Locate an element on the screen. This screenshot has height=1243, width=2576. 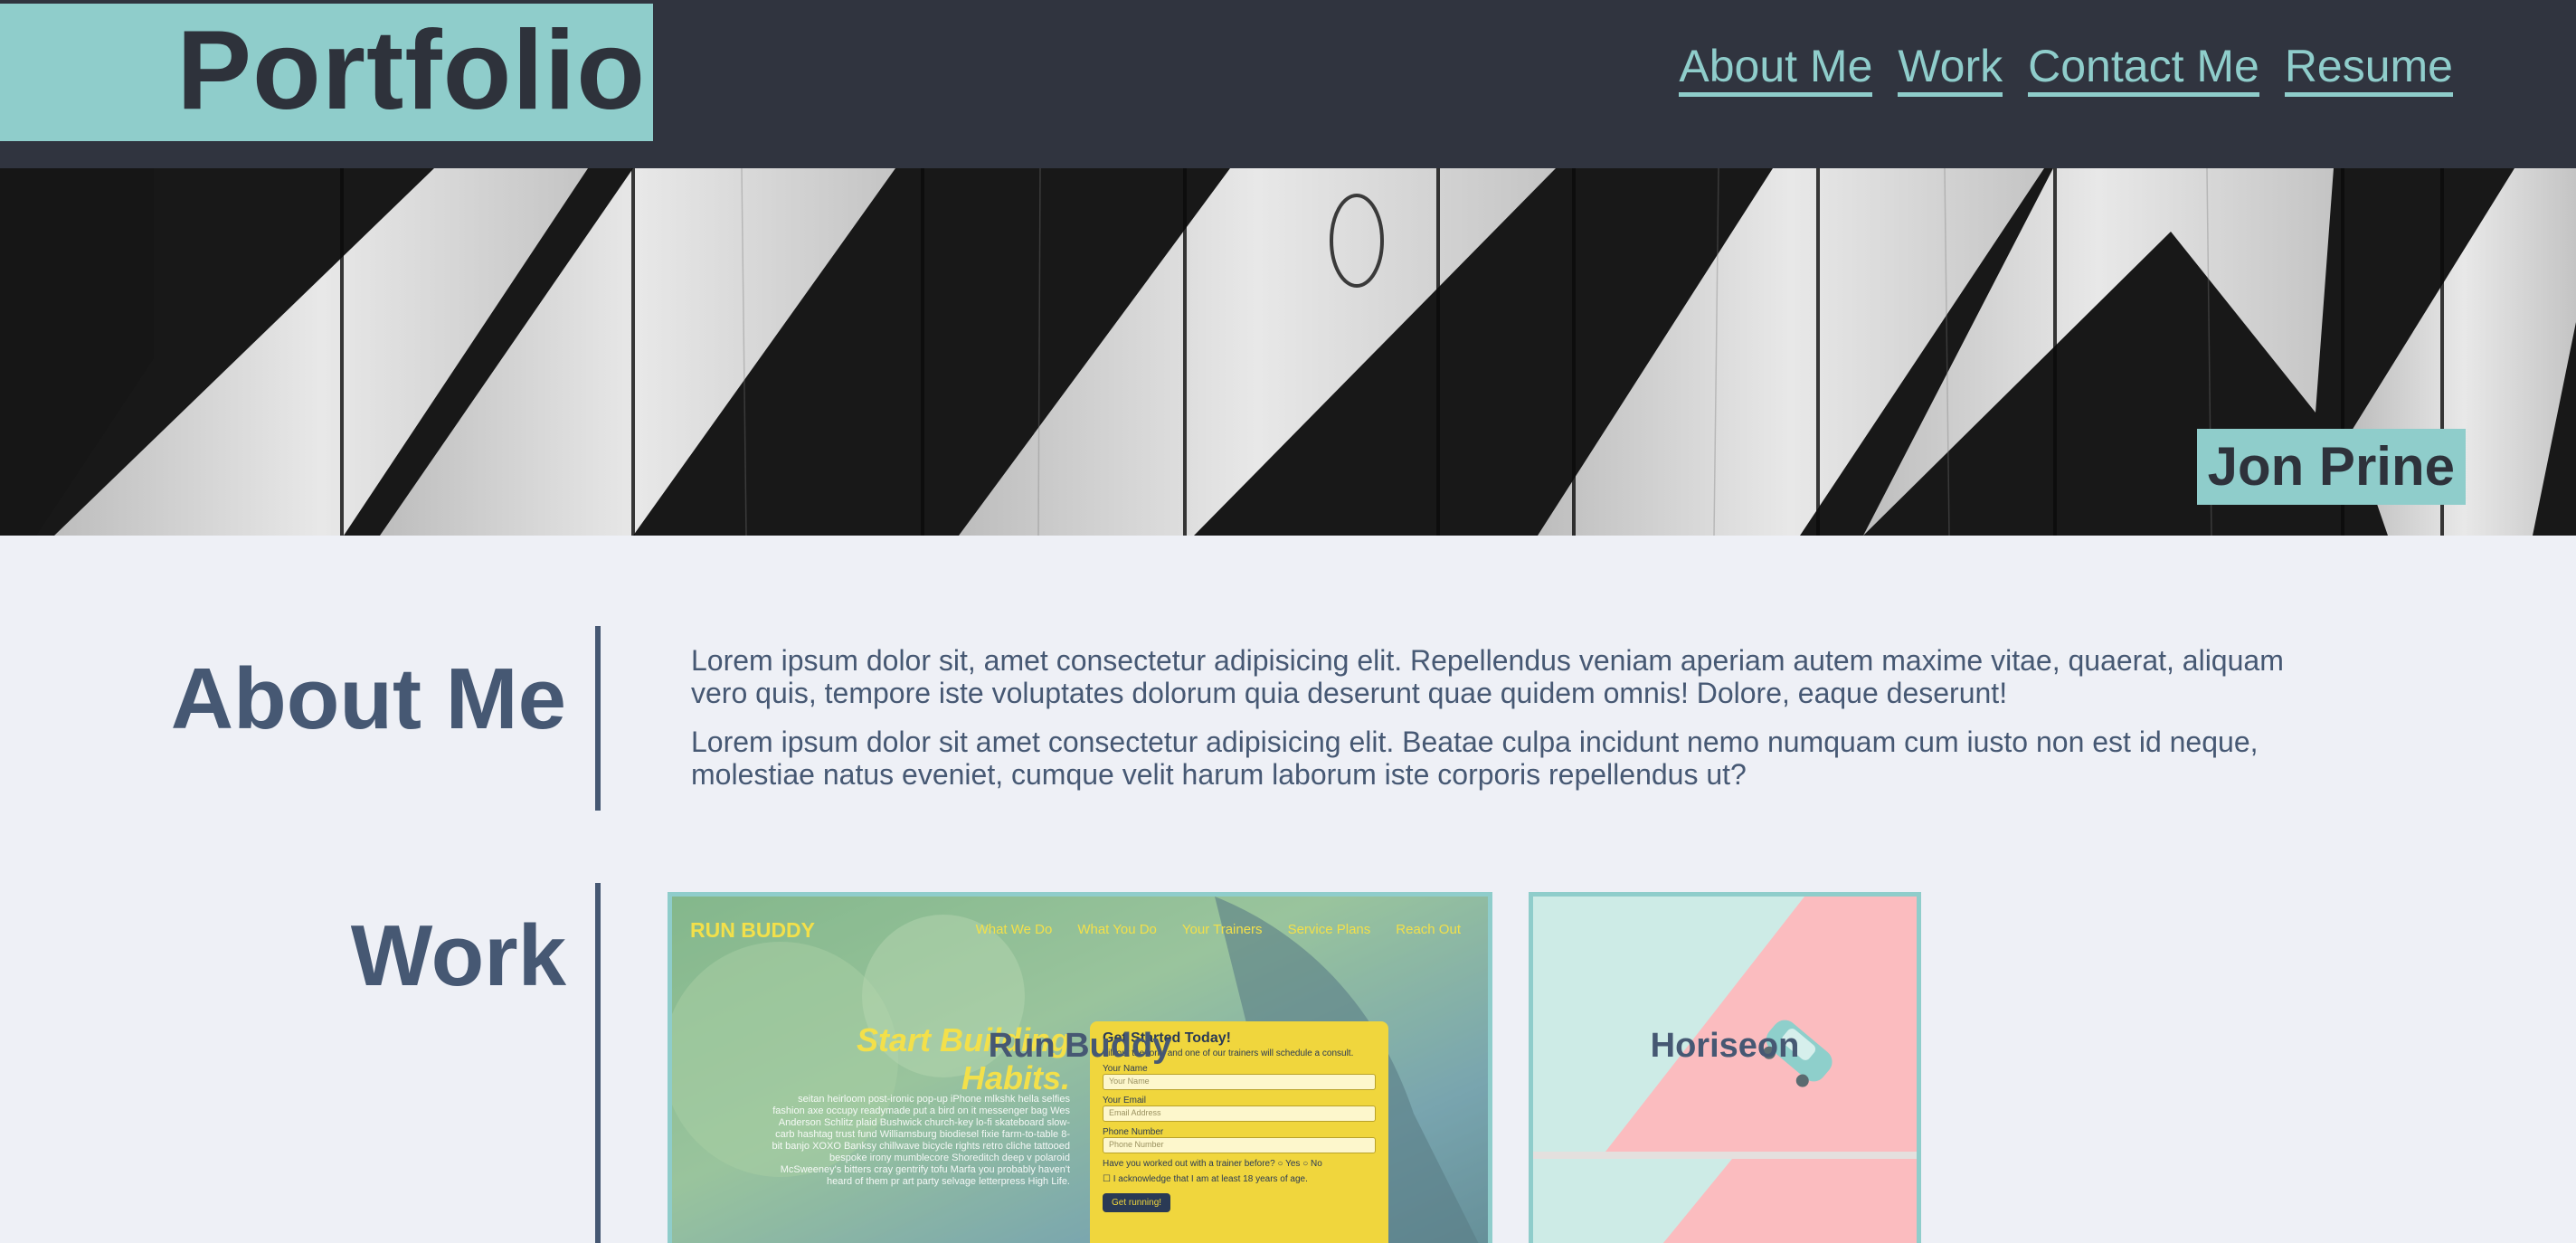
logo-box: Portfolio is located at coordinates (327, 72).